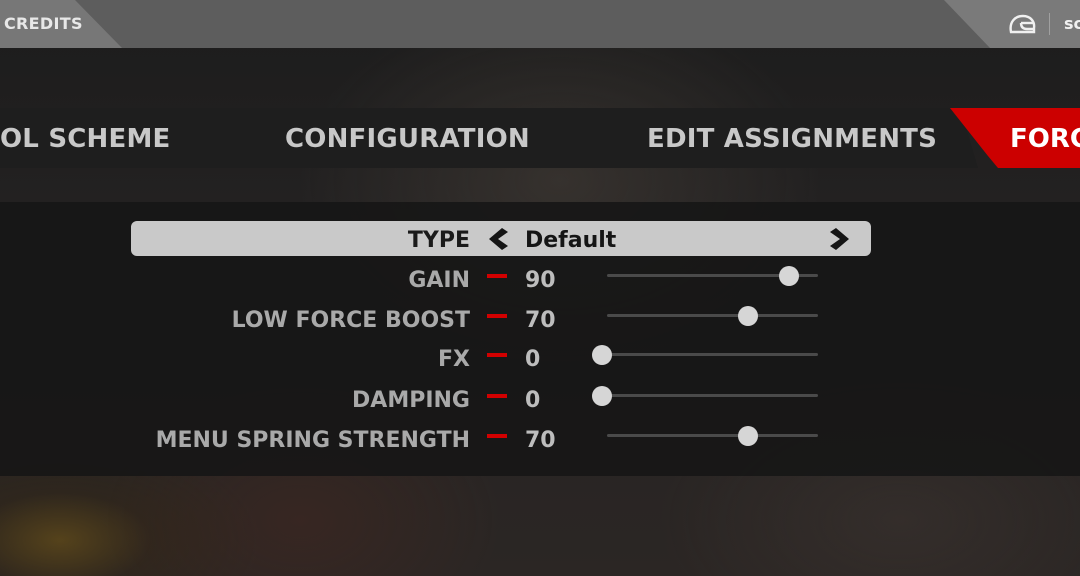  I want to click on setting-label-gain: GAIN, so click(439, 280).